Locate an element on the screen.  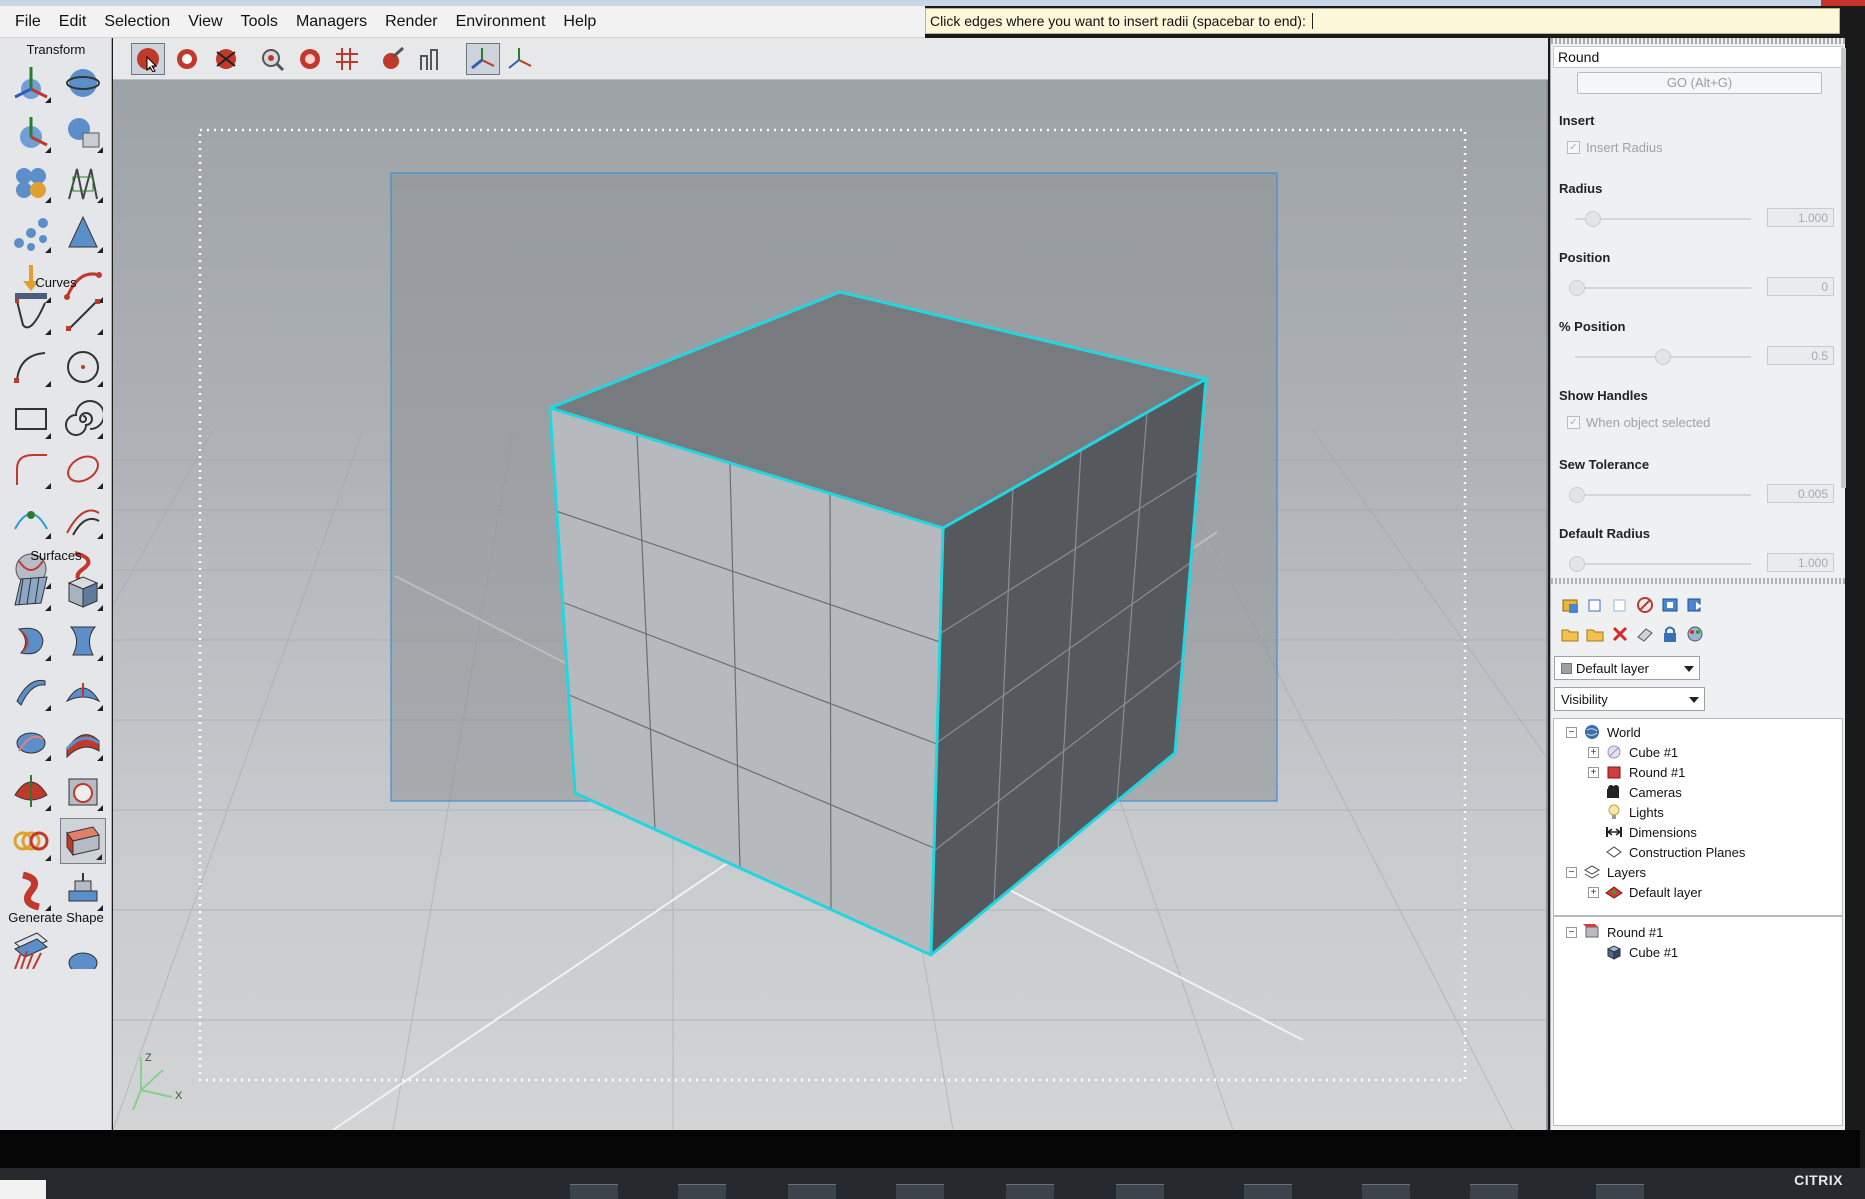
properties-scrollbar is located at coordinates (1843, 268).